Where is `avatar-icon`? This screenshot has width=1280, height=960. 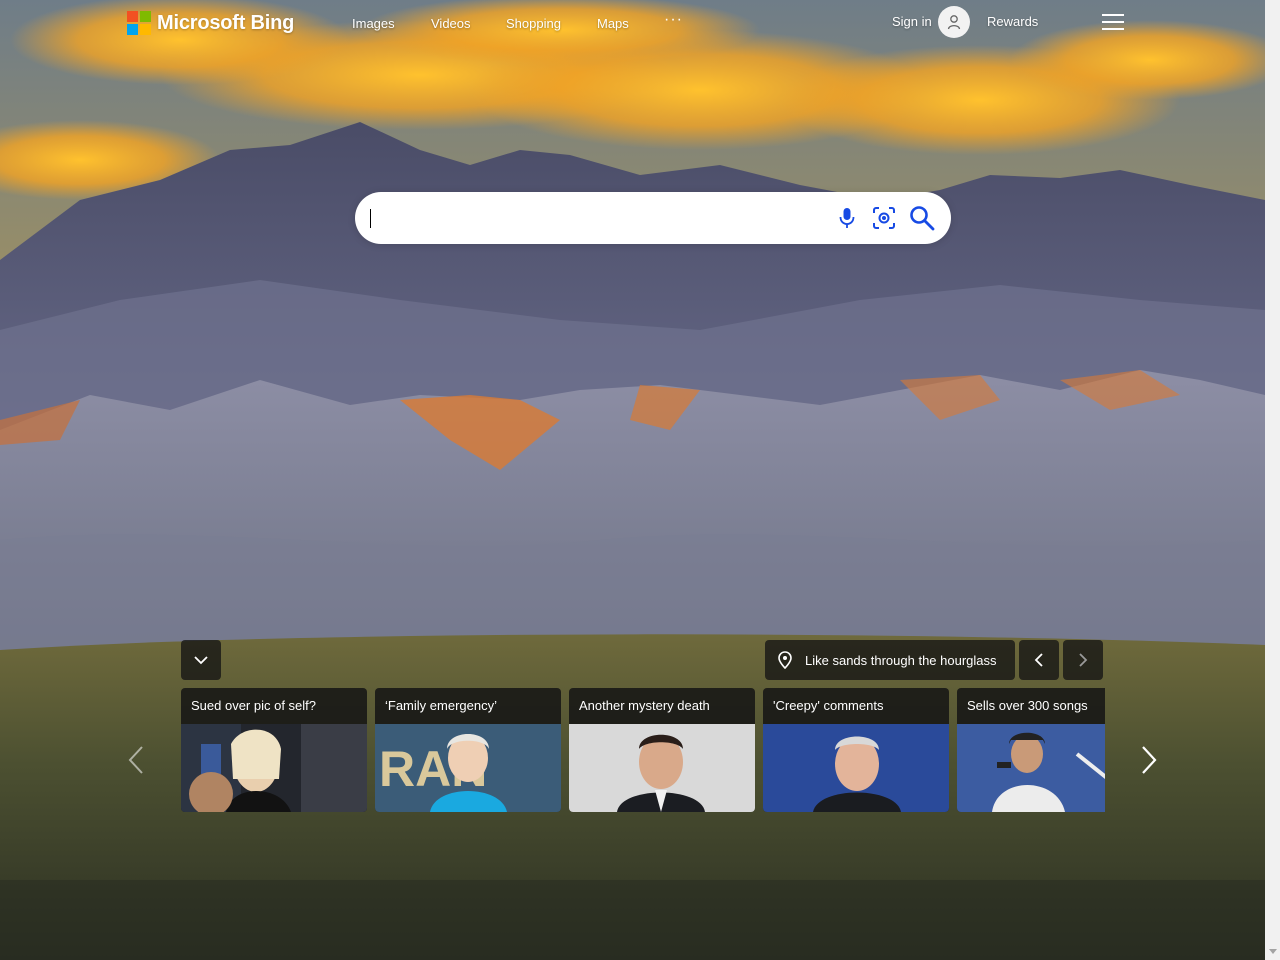
avatar-icon is located at coordinates (954, 22).